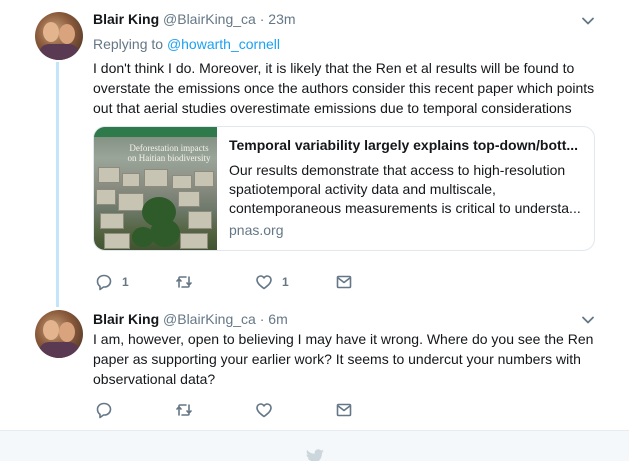 The width and height of the screenshot is (629, 461). I want to click on timestamp: 23m, so click(281, 19).